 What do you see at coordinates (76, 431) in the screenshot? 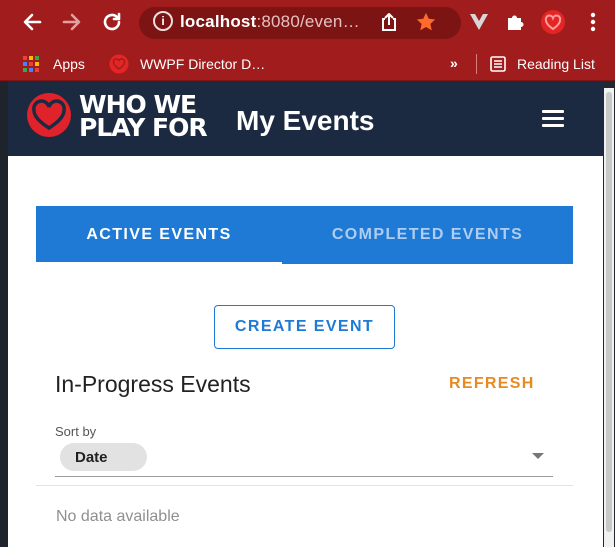
I see `sort-by-label: Sort by` at bounding box center [76, 431].